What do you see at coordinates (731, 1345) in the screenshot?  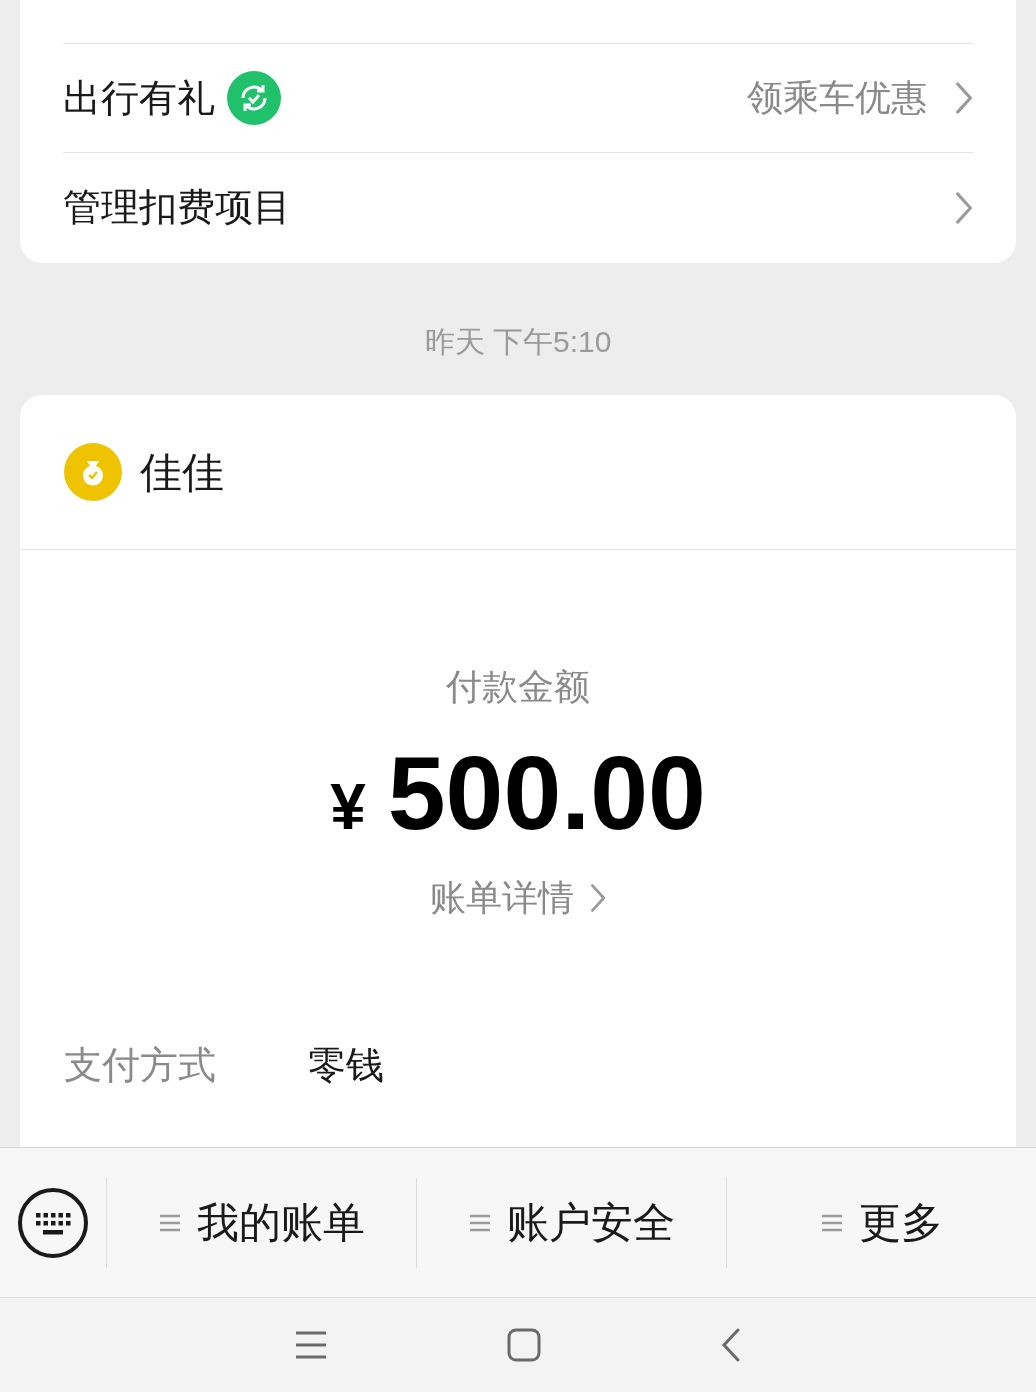 I see `back-icon` at bounding box center [731, 1345].